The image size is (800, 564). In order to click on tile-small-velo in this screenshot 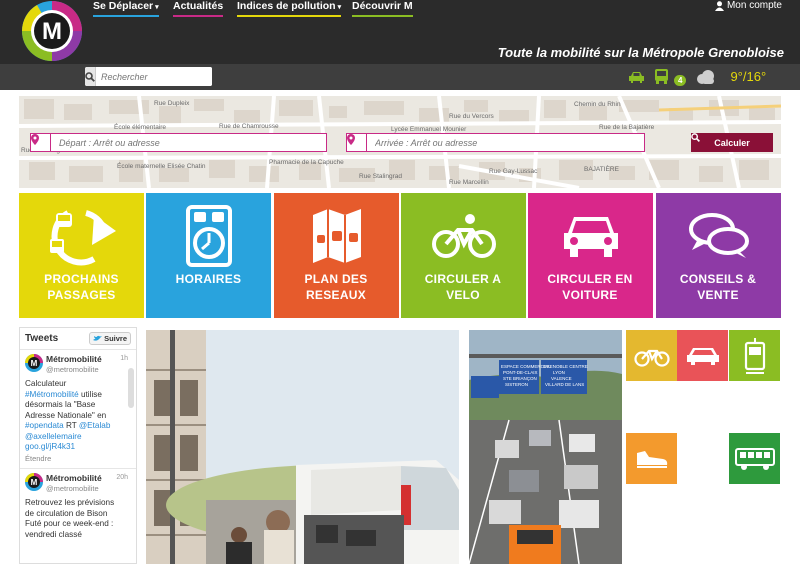, I will do `click(651, 355)`.